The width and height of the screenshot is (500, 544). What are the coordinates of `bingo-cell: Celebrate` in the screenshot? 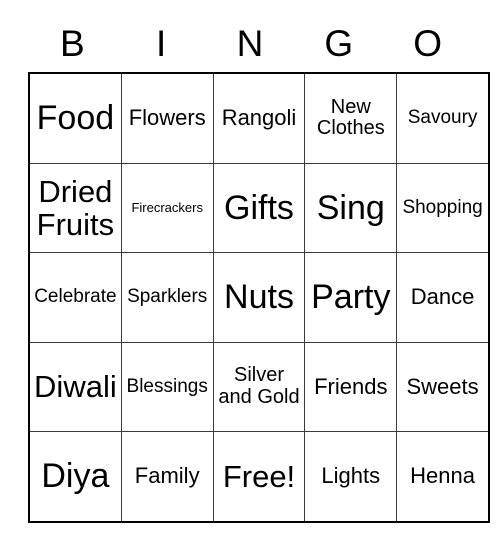 It's located at (75, 297).